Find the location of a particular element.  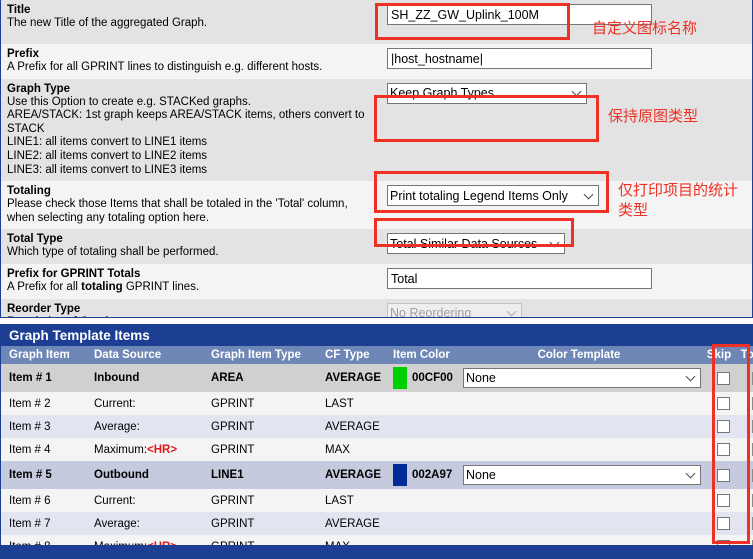

cell-graph-item: Item # 5 is located at coordinates (43, 475).